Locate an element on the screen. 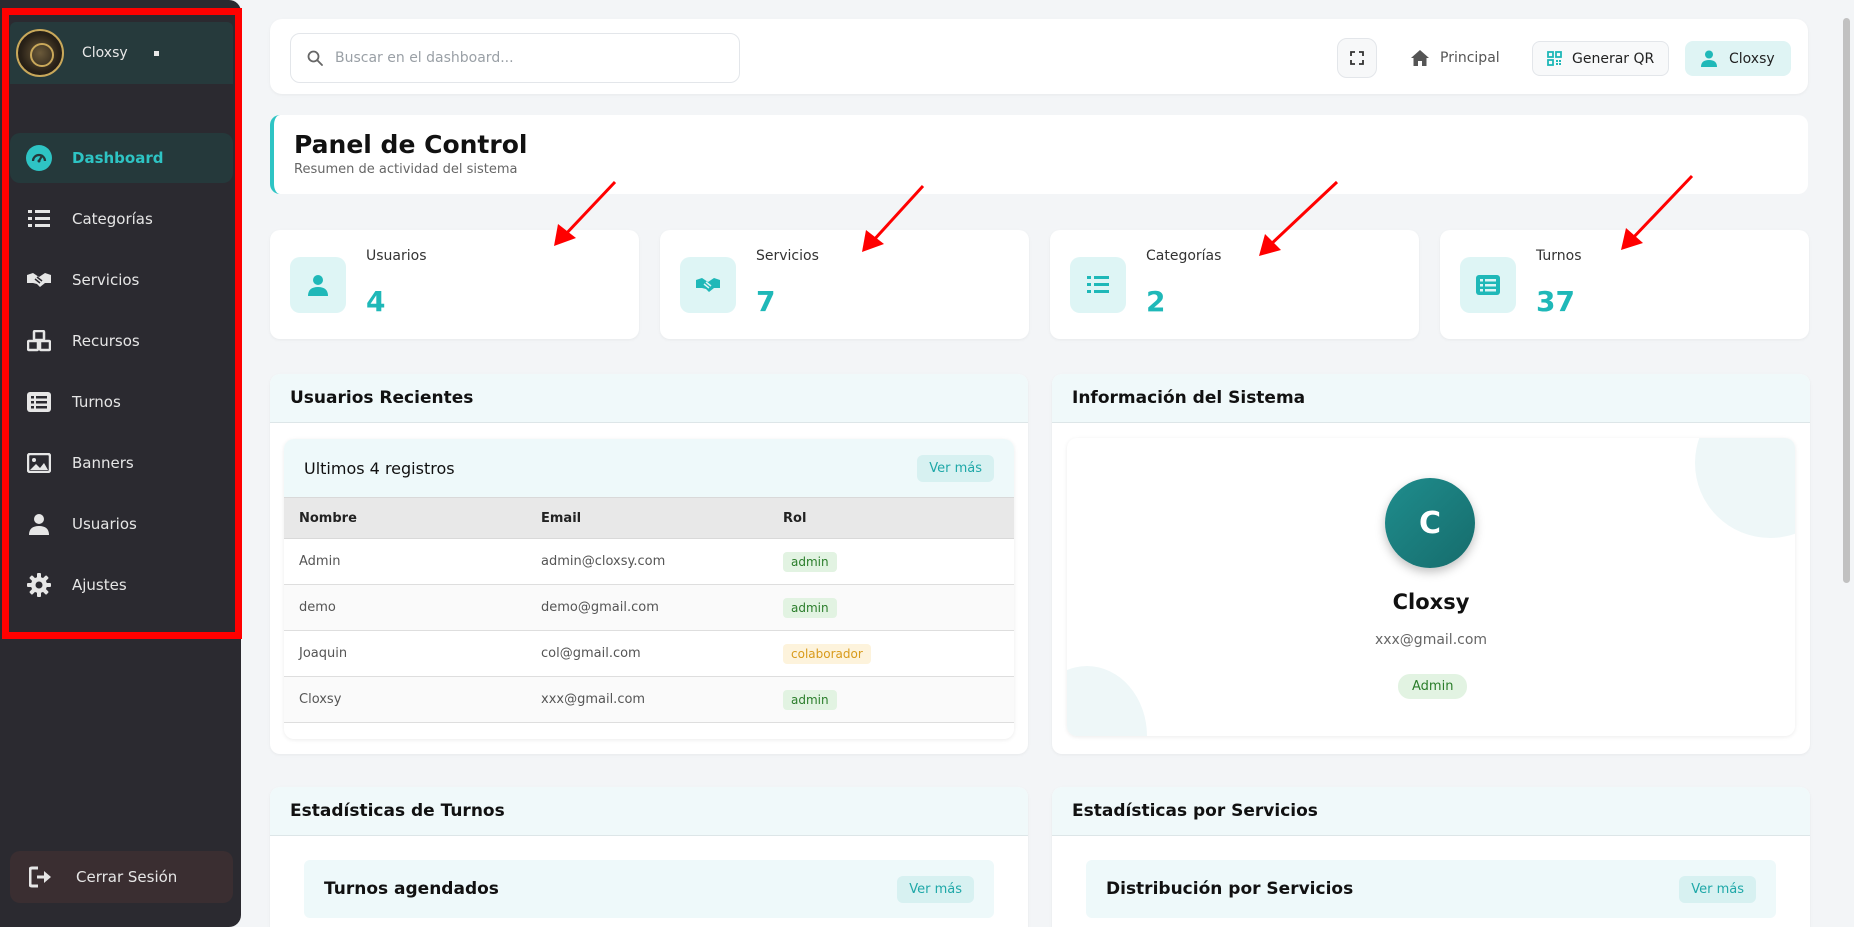 The height and width of the screenshot is (927, 1854). stat-card-usuarios: Usuarios 4 is located at coordinates (454, 284).